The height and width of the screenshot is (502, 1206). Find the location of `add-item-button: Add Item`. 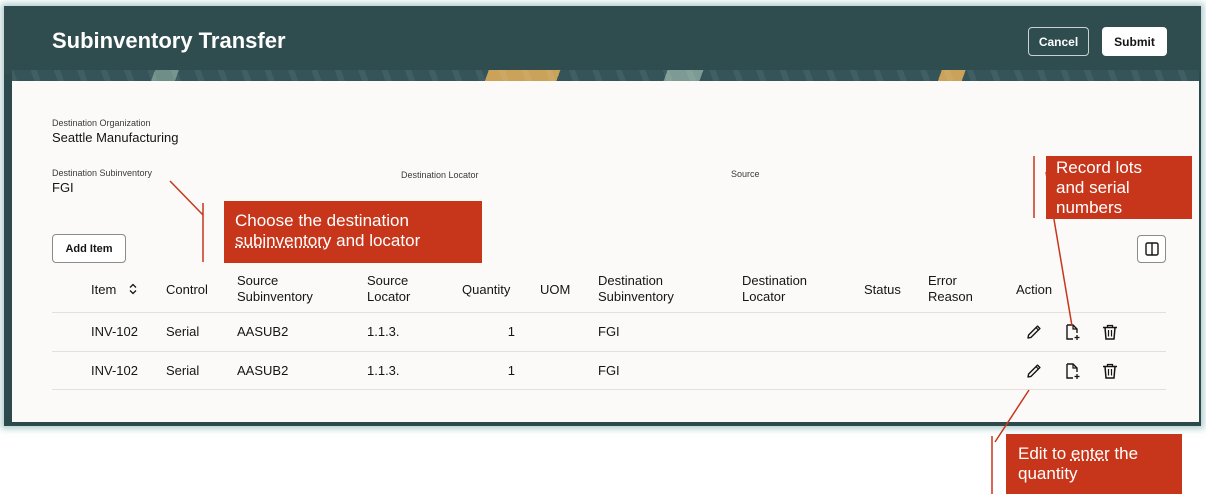

add-item-button: Add Item is located at coordinates (89, 248).